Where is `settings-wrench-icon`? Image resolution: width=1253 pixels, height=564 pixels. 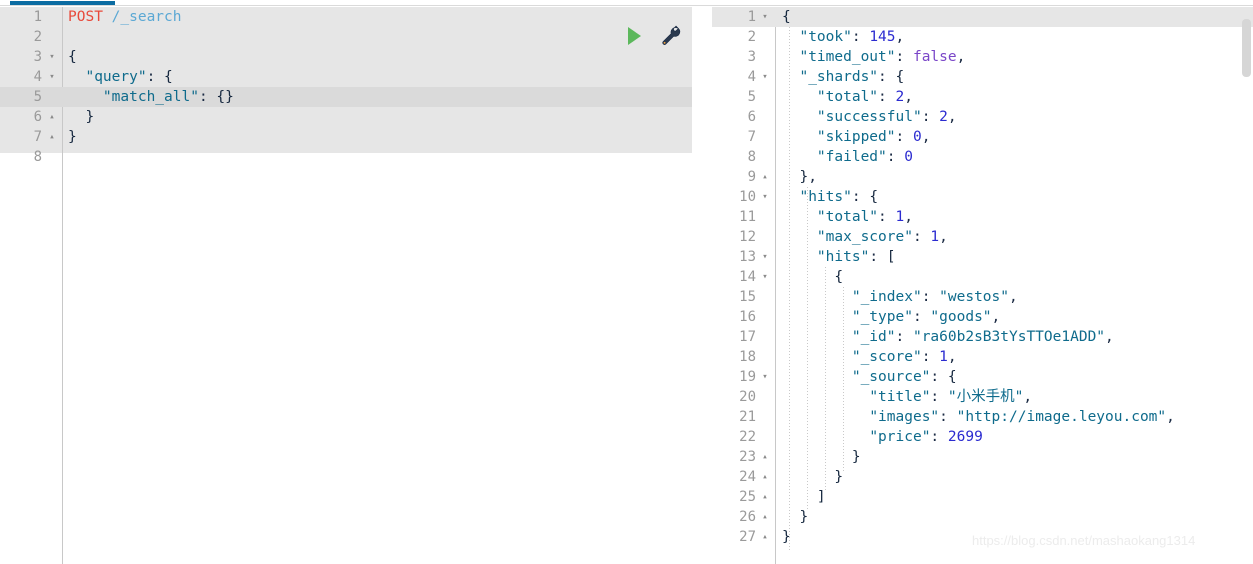
settings-wrench-icon is located at coordinates (671, 36).